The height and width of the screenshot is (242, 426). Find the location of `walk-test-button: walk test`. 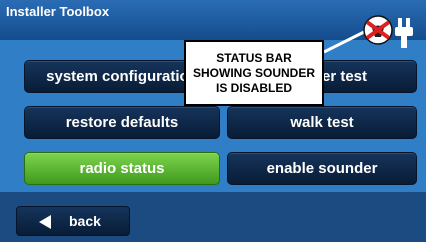

walk-test-button: walk test is located at coordinates (322, 122).